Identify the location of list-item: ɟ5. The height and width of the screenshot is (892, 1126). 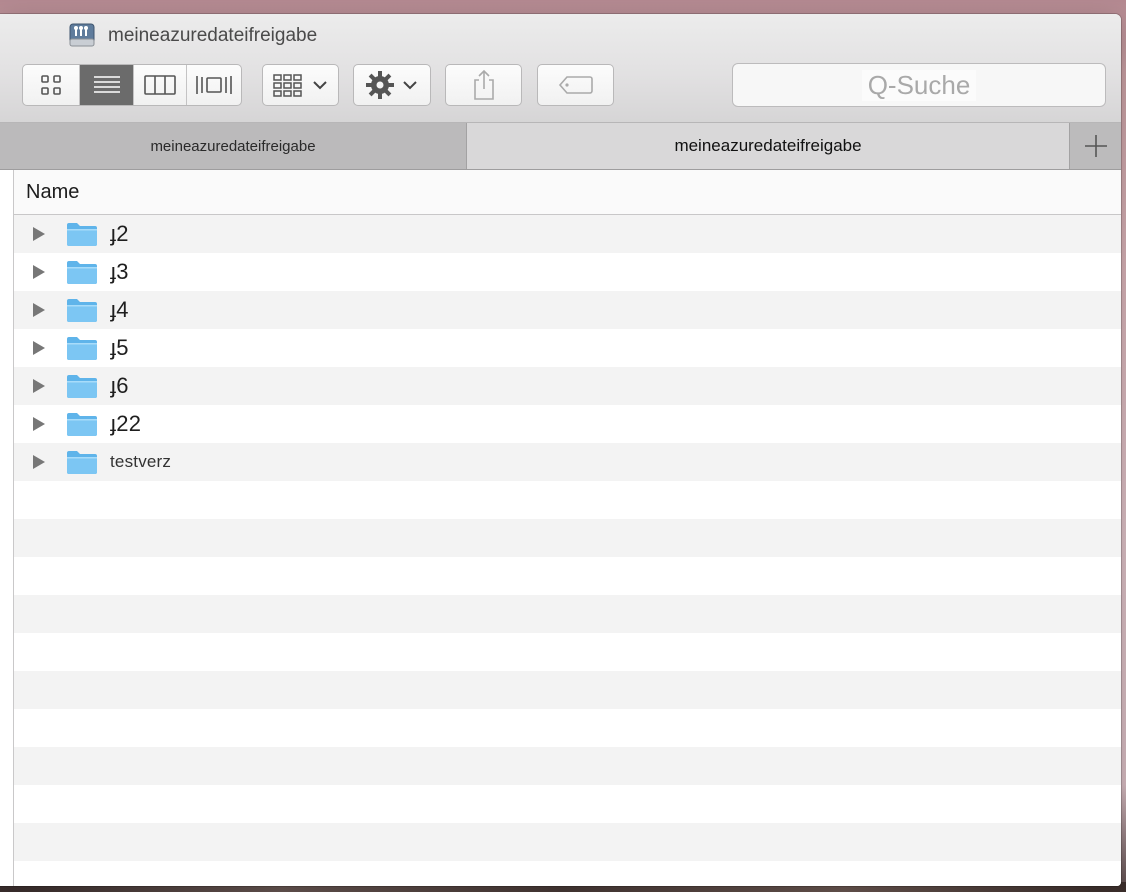
(567, 348).